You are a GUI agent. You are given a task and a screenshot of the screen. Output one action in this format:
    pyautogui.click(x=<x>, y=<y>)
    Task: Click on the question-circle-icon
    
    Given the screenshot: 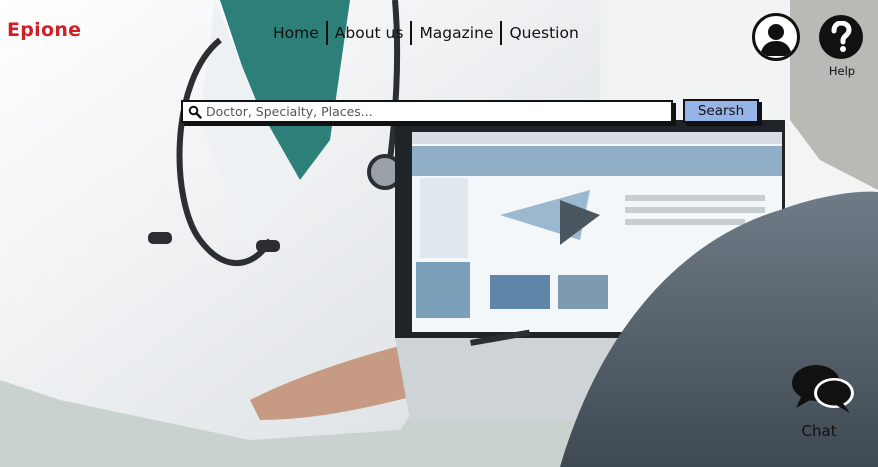 What is the action you would take?
    pyautogui.click(x=841, y=36)
    